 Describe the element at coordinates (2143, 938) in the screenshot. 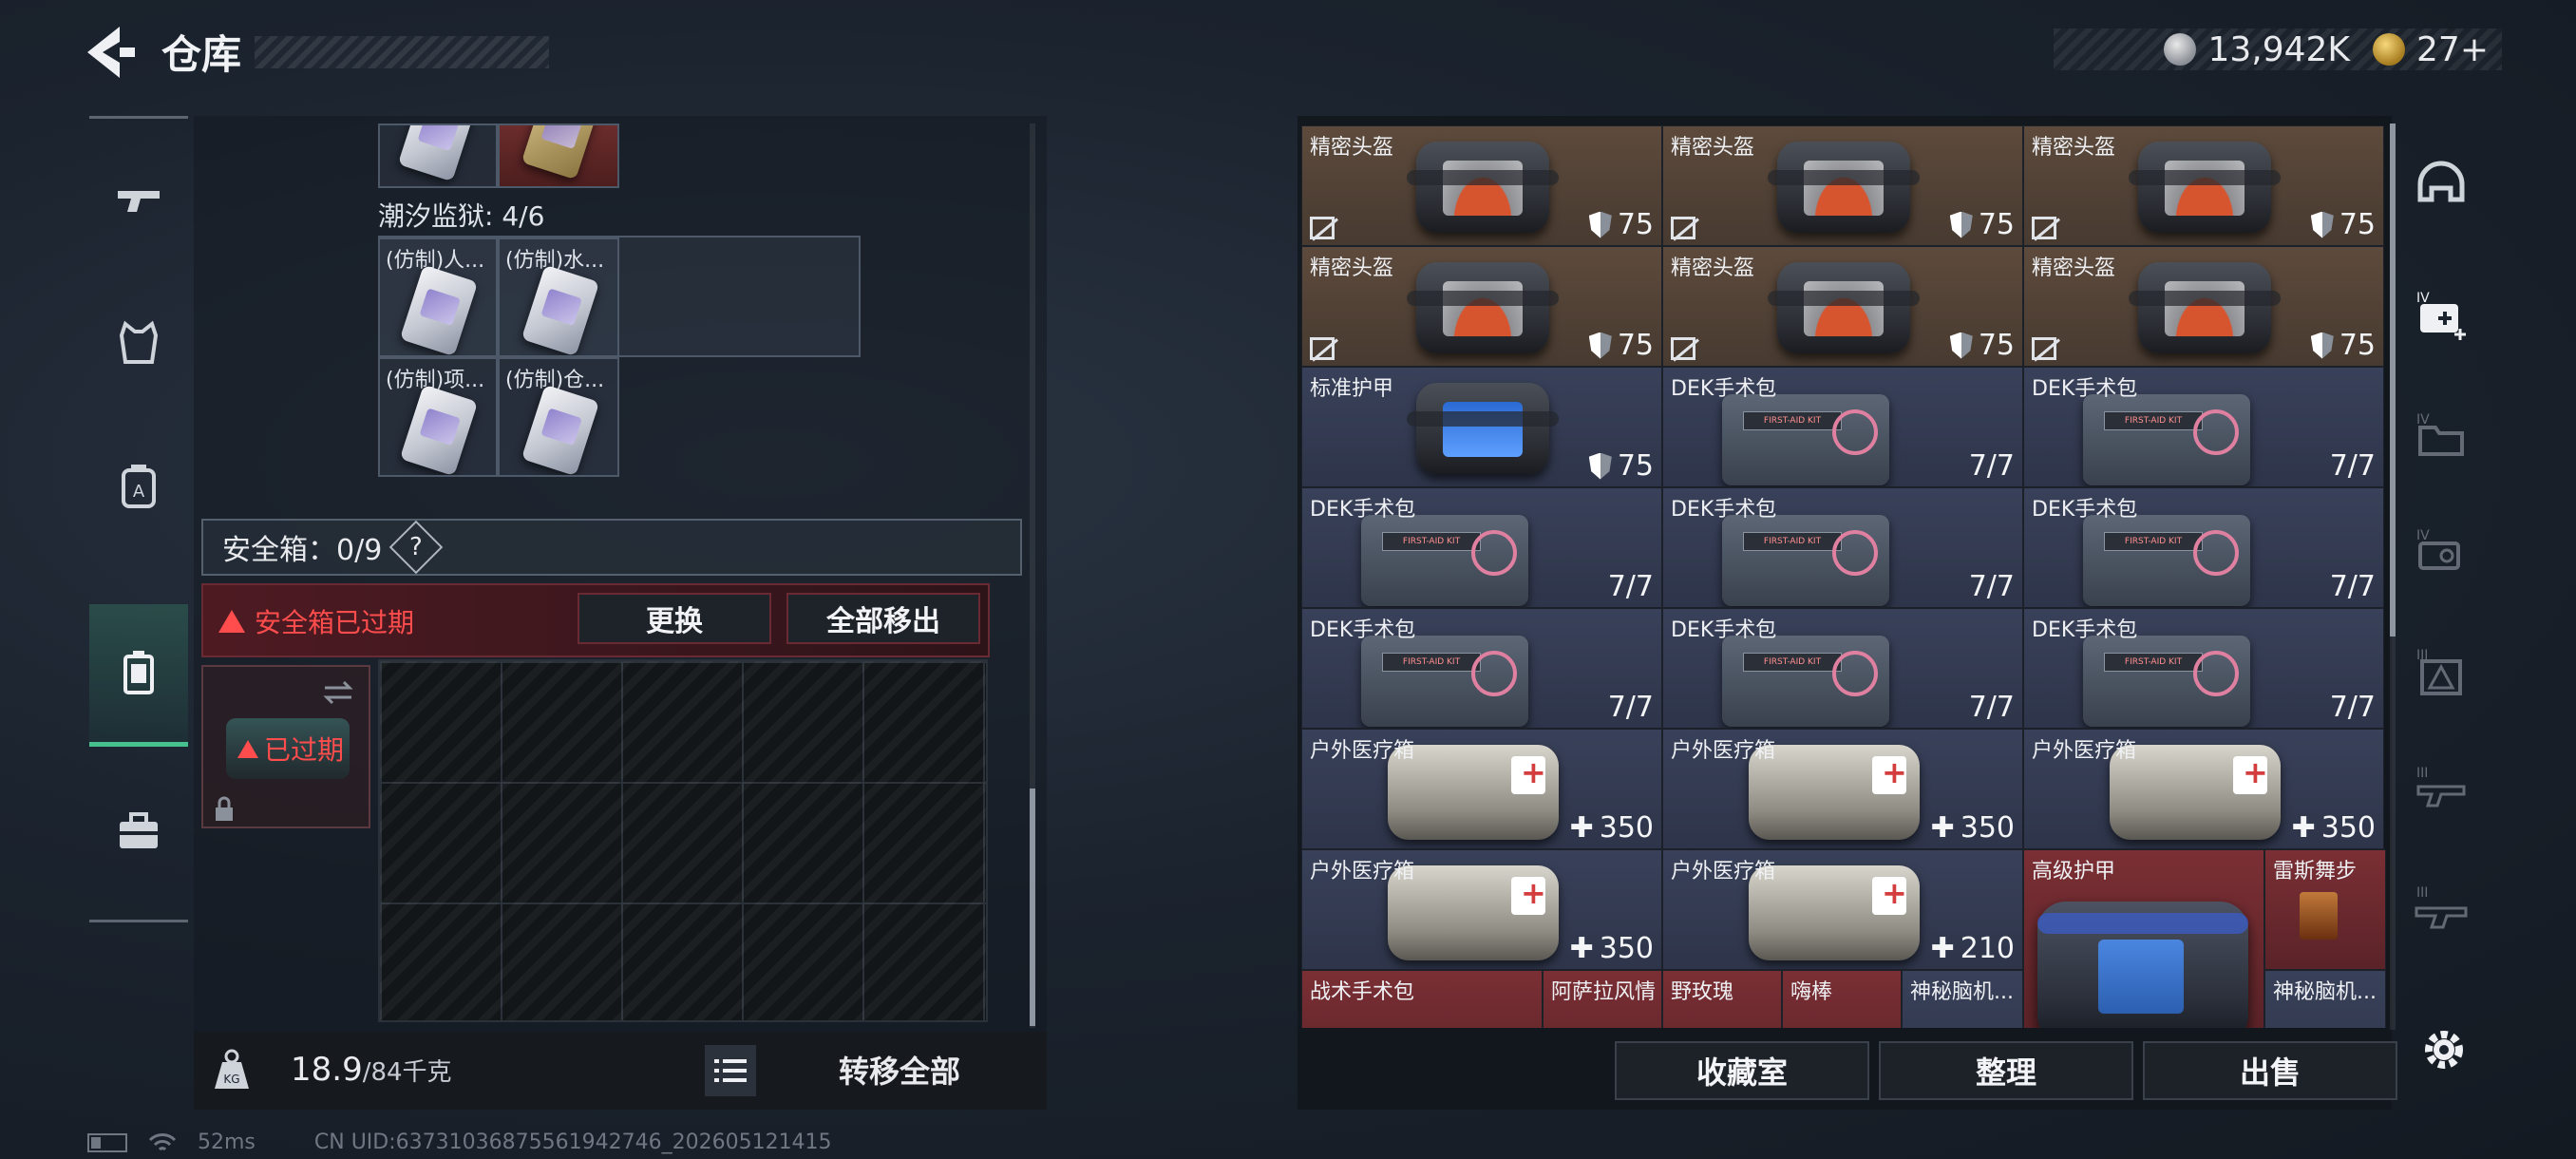

I see `inventory-cell: 高级护甲` at that location.